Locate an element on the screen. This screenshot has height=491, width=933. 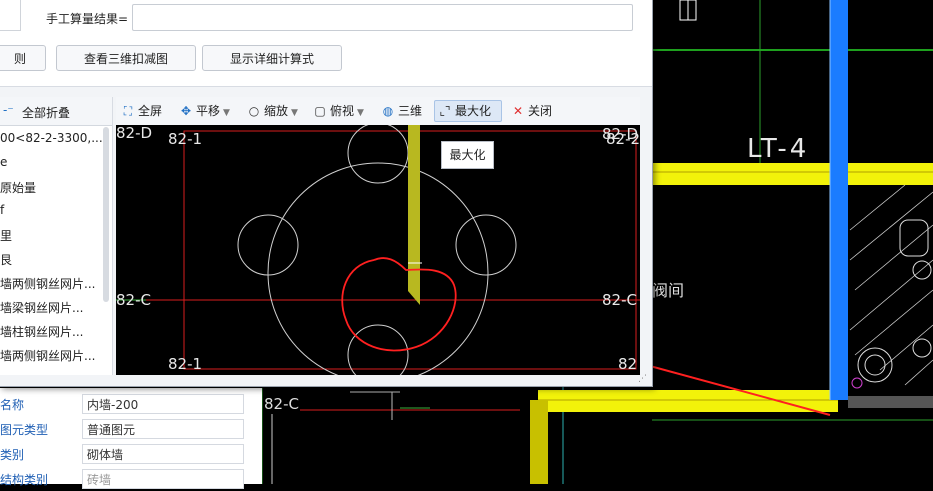
close-button: ✕ 关闭 is located at coordinates (531, 111).